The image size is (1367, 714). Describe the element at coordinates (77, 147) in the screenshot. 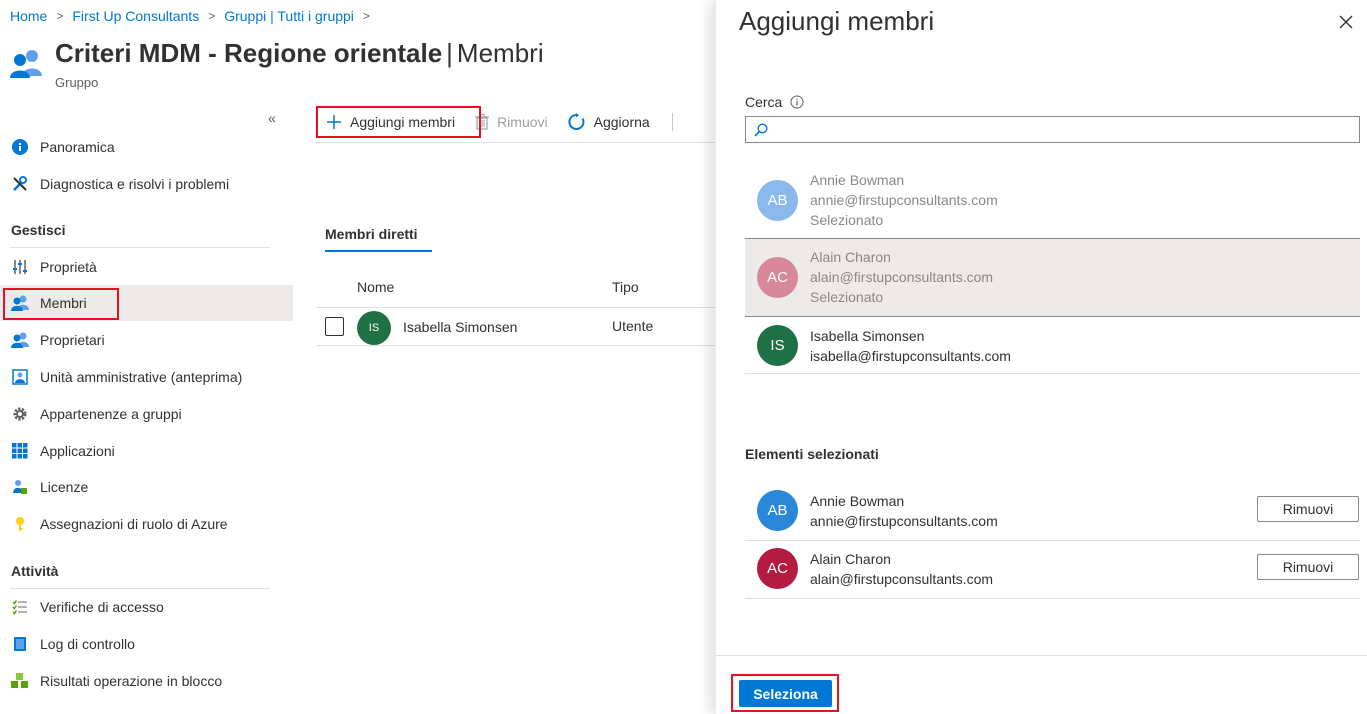

I see `sidebar-item-label: Panoramica` at that location.